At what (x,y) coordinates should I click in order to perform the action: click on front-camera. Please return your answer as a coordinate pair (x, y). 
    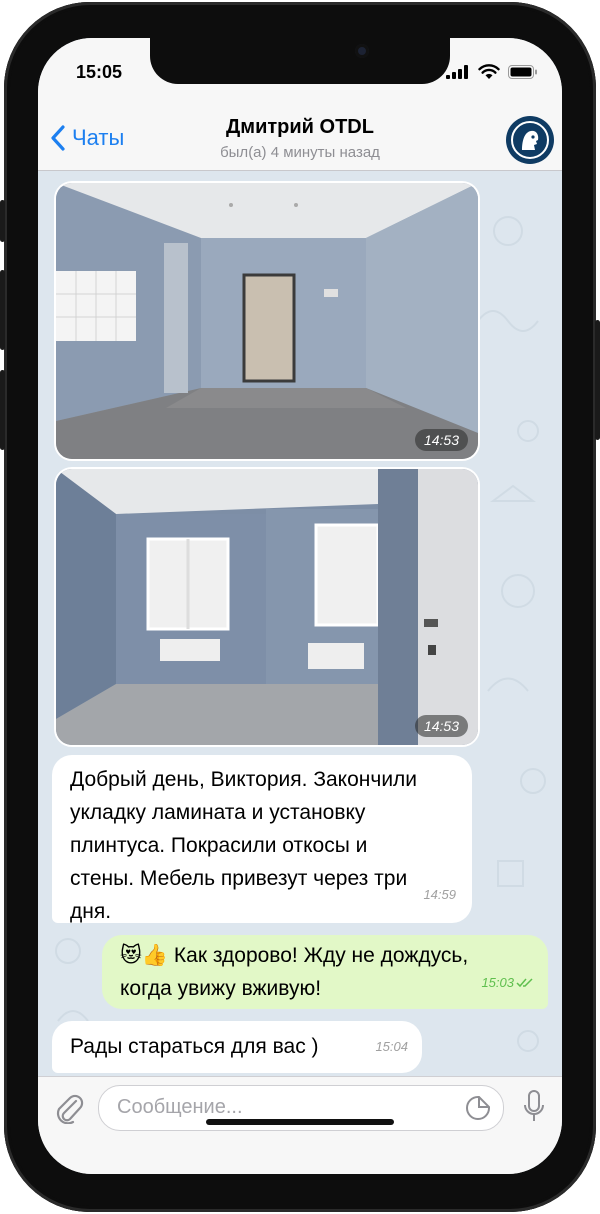
    Looking at the image, I should click on (362, 51).